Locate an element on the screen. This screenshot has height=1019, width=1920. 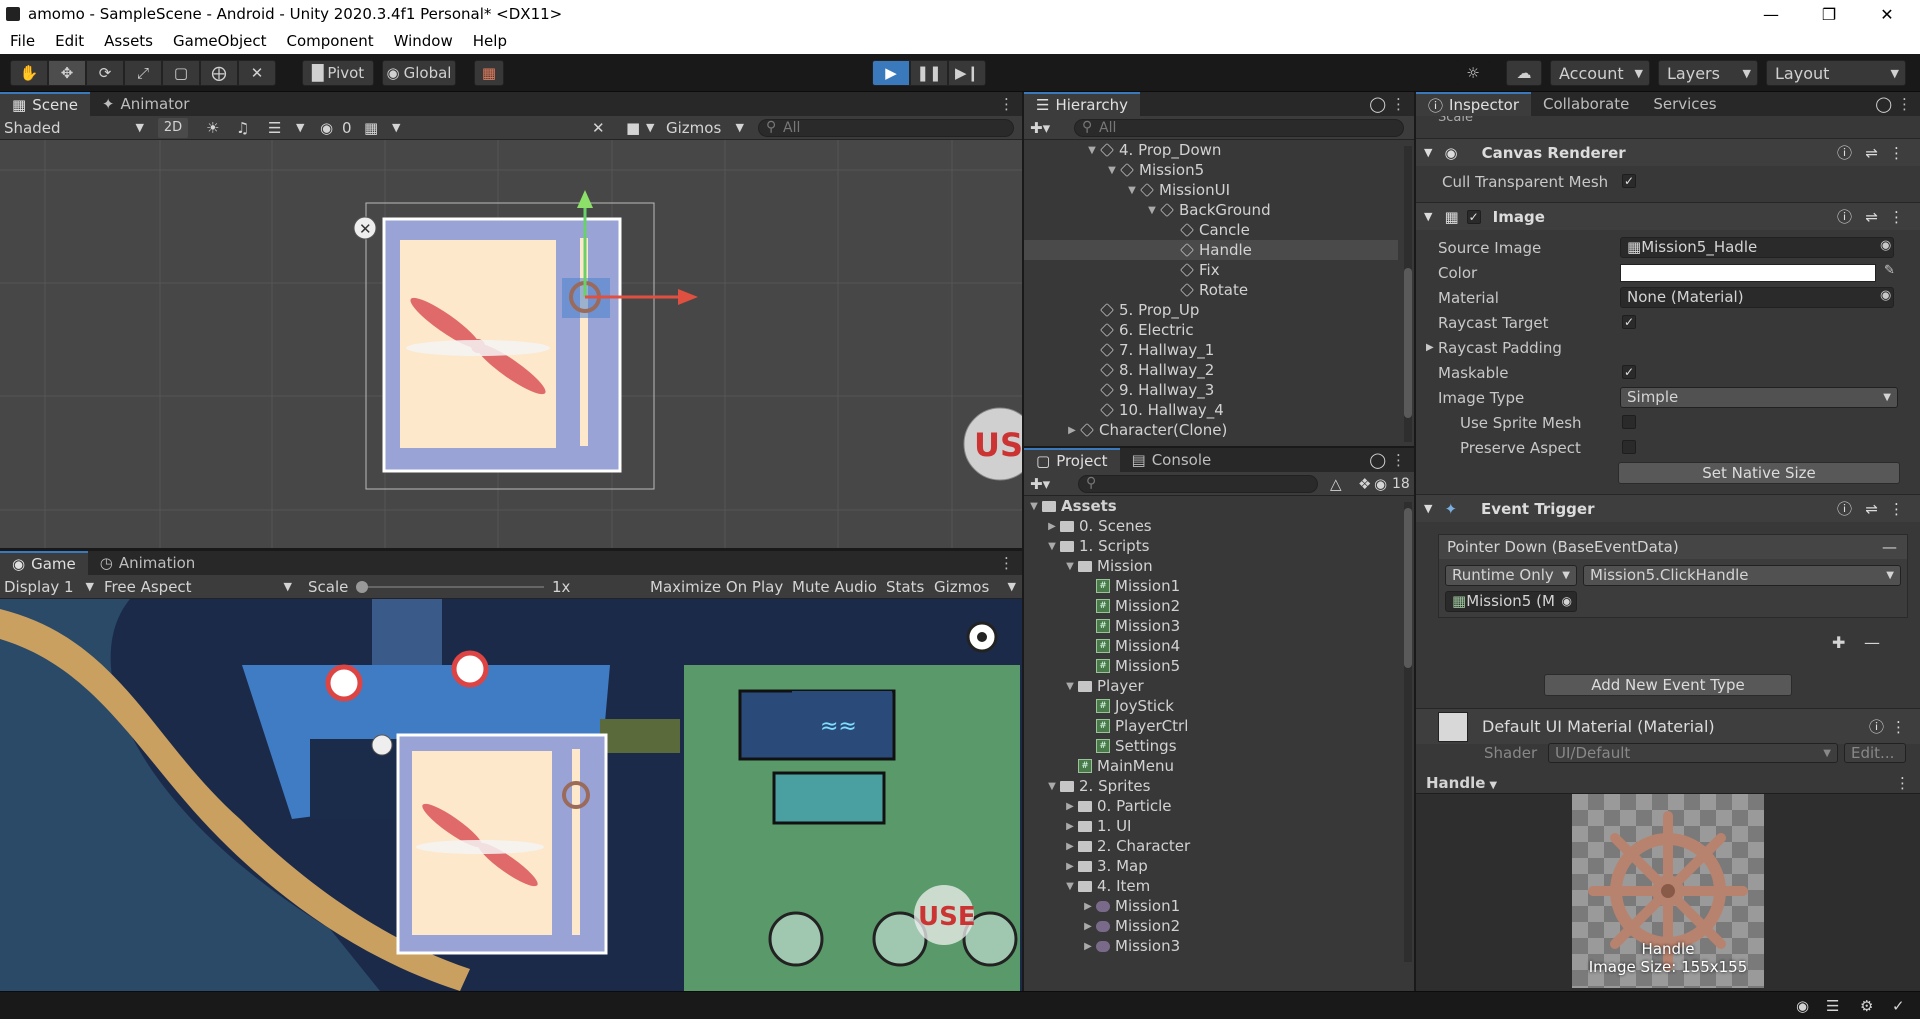
tools-icon: ✕ is located at coordinates (598, 128).